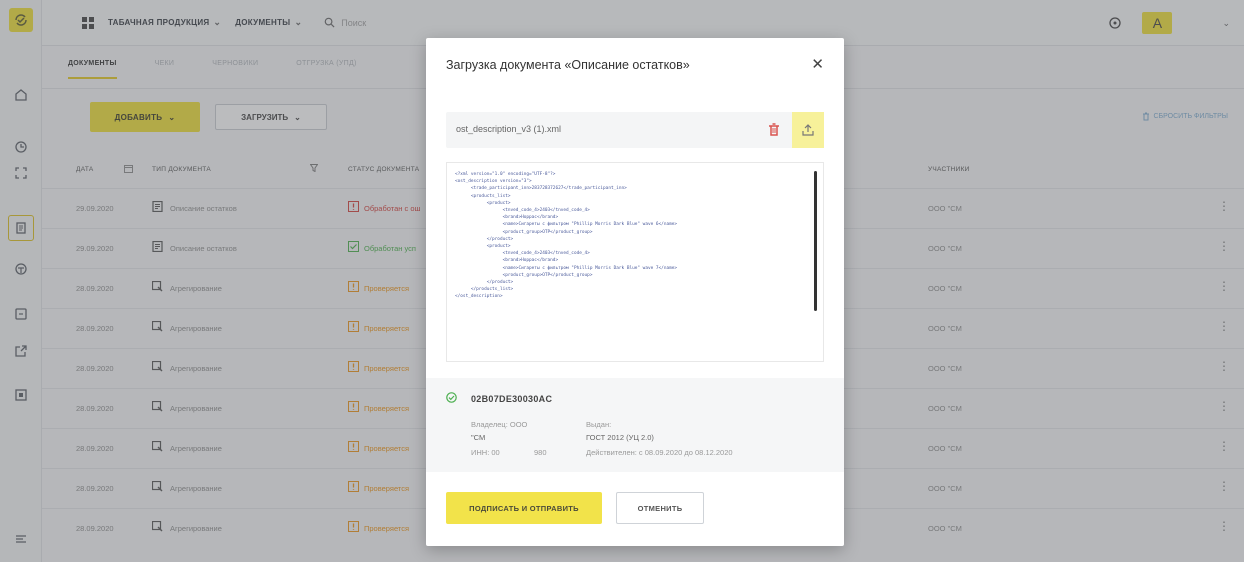 The width and height of the screenshot is (1244, 562). What do you see at coordinates (509, 129) in the screenshot?
I see `file-name: ost_description_v3 (1).xml` at bounding box center [509, 129].